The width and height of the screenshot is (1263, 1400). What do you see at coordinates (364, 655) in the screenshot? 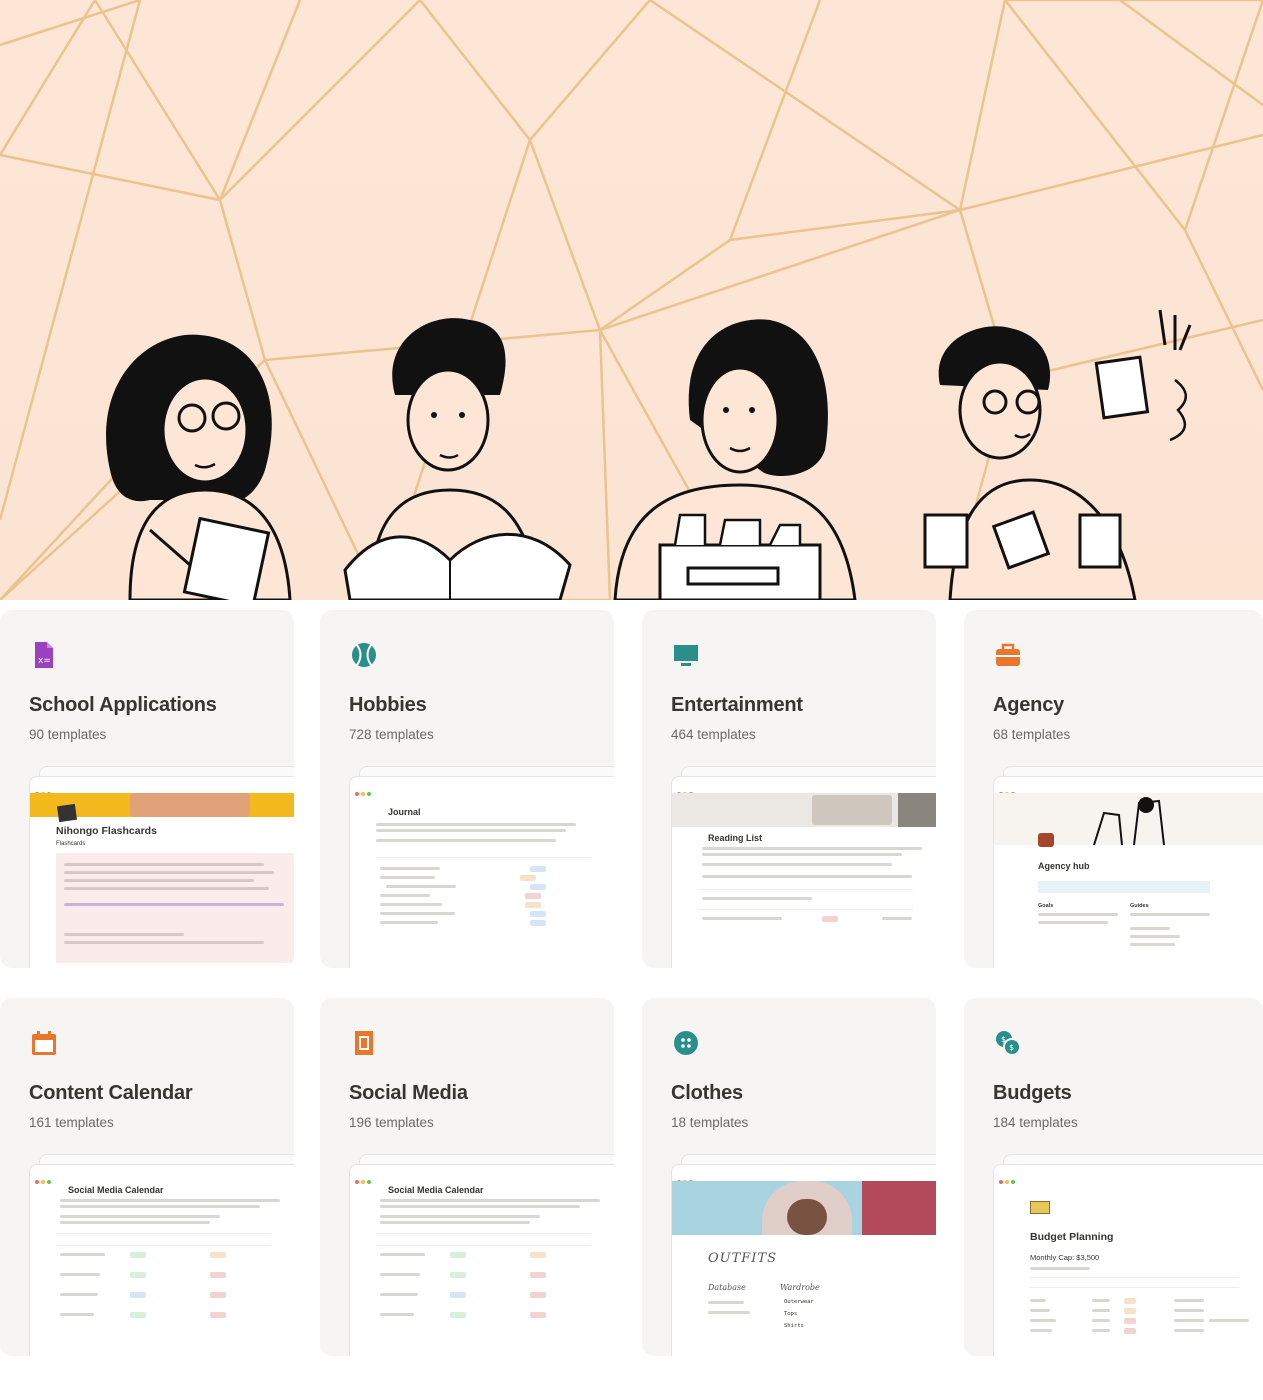
I see `tennis-ball-icon` at bounding box center [364, 655].